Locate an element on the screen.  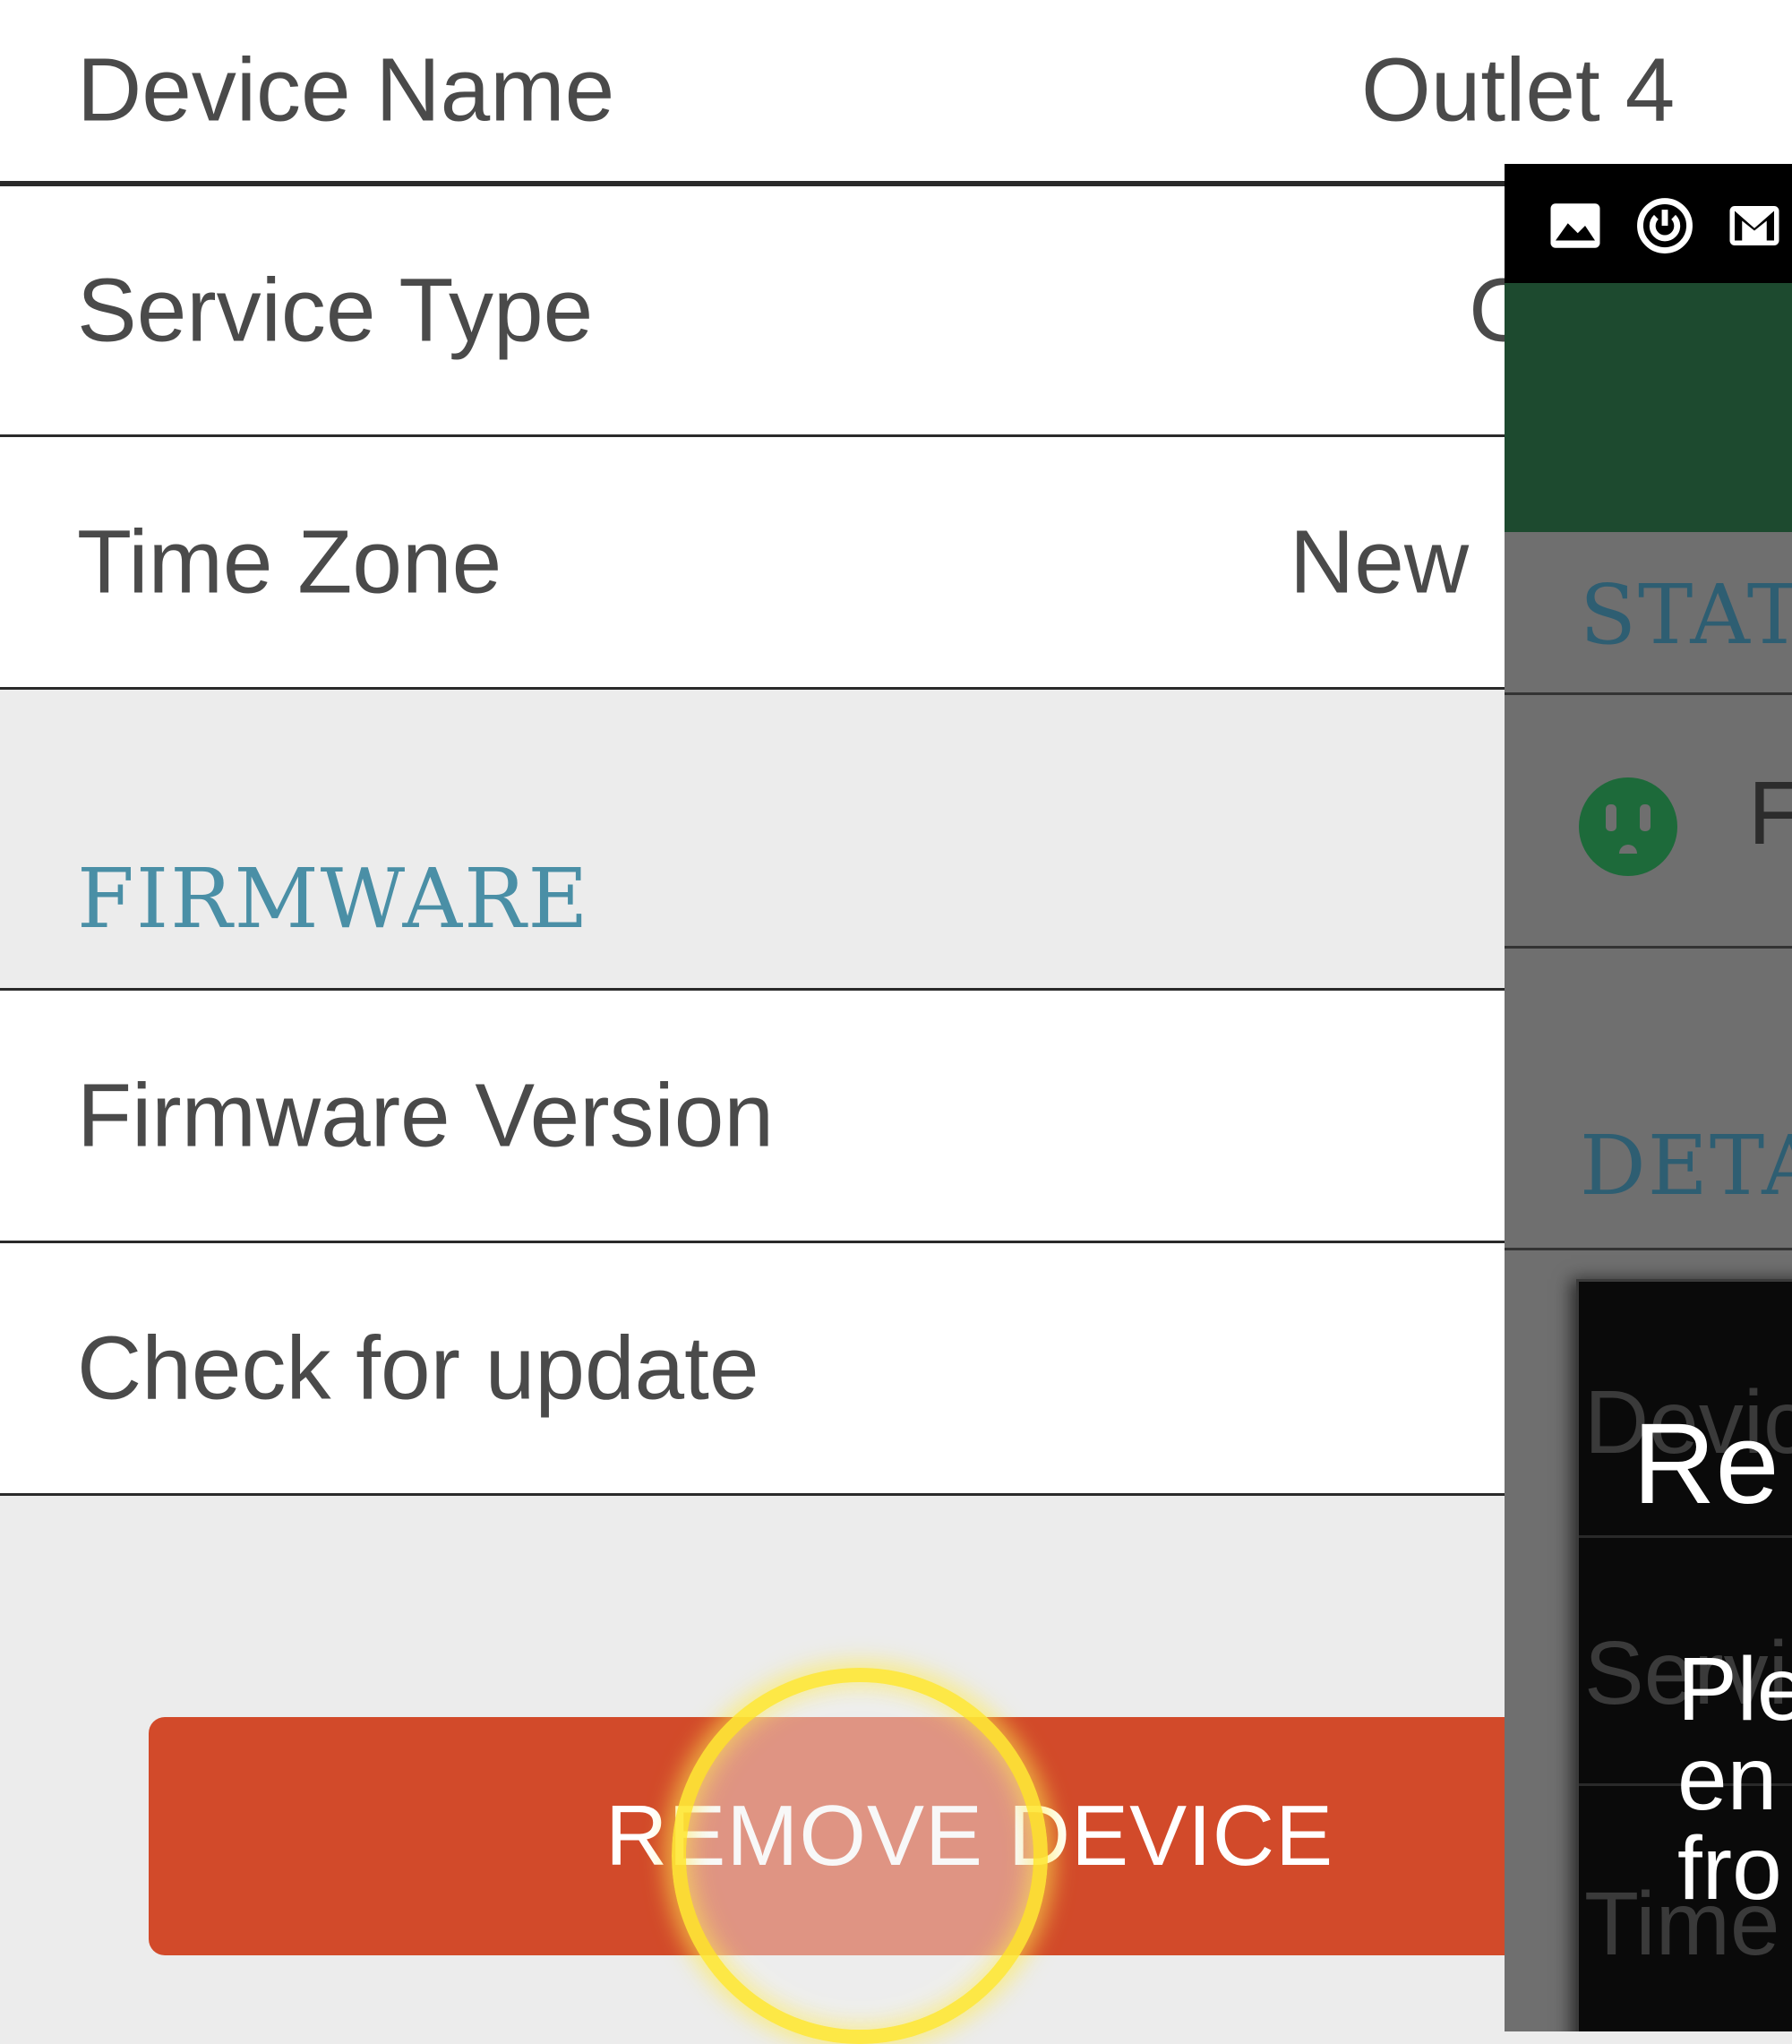
thumbnail-status-header: STAT is located at coordinates (1686, 615).